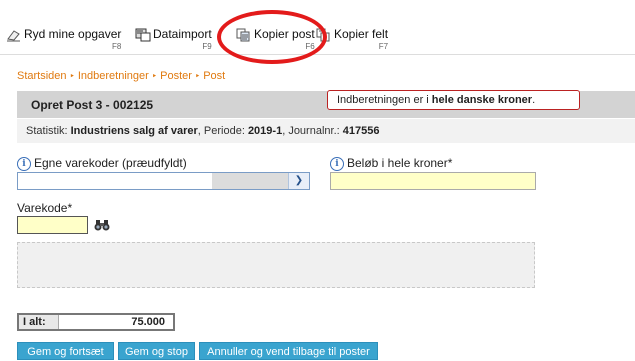 This screenshot has height=361, width=635. I want to click on dataimport-button: Dataimport F9, so click(173, 39).